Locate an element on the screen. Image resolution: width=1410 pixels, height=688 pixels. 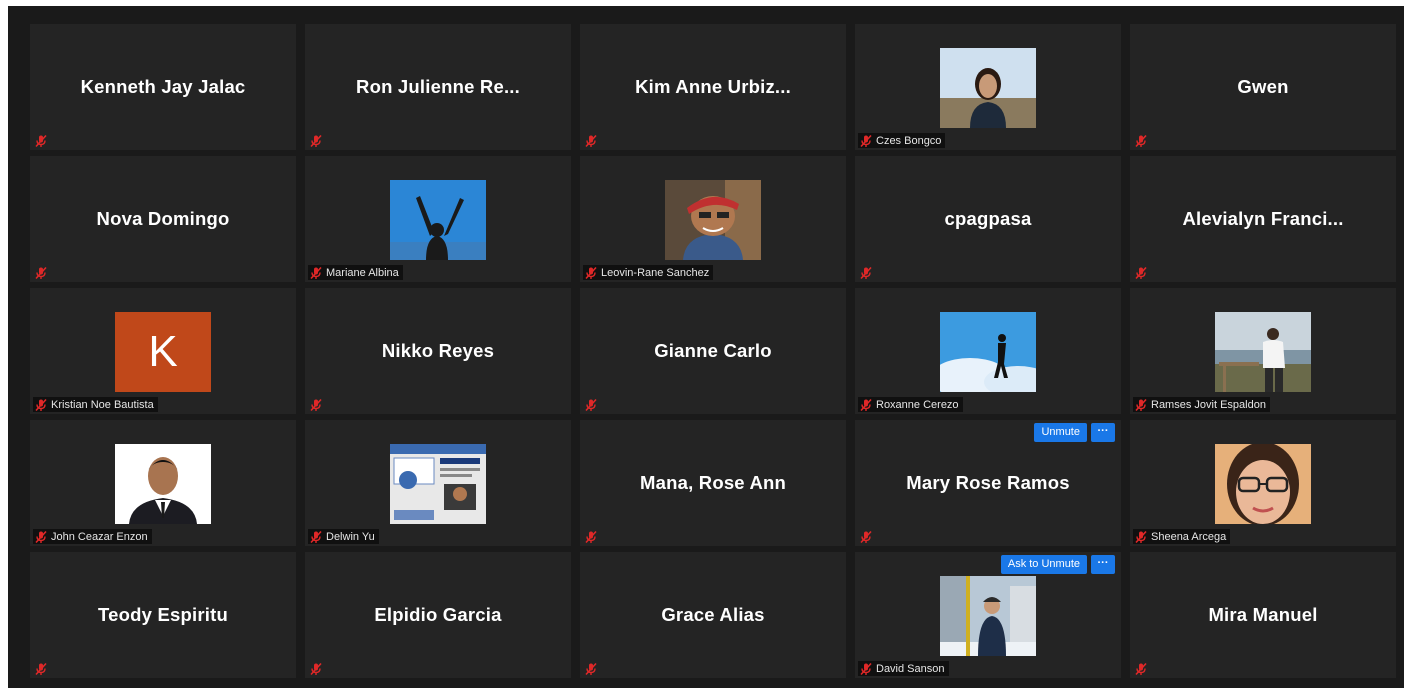
participant-tile: Grace Alias is located at coordinates (713, 615).